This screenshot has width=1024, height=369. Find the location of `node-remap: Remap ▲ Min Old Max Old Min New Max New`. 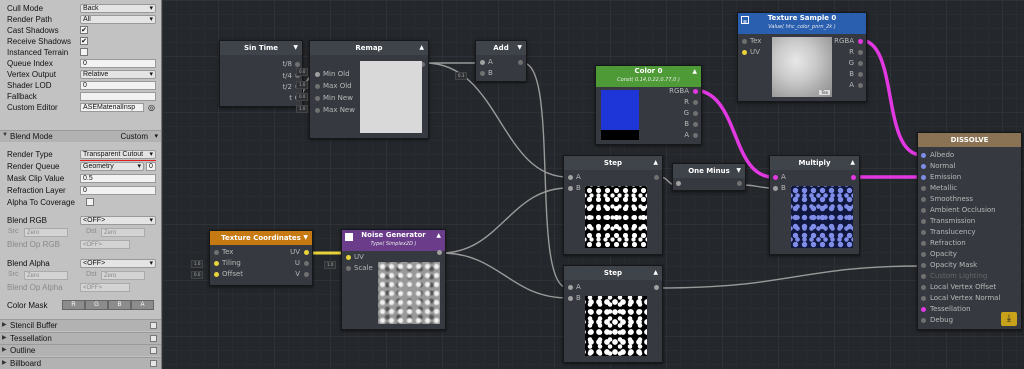

node-remap: Remap ▲ Min Old Max Old Min New Max New is located at coordinates (369, 89).